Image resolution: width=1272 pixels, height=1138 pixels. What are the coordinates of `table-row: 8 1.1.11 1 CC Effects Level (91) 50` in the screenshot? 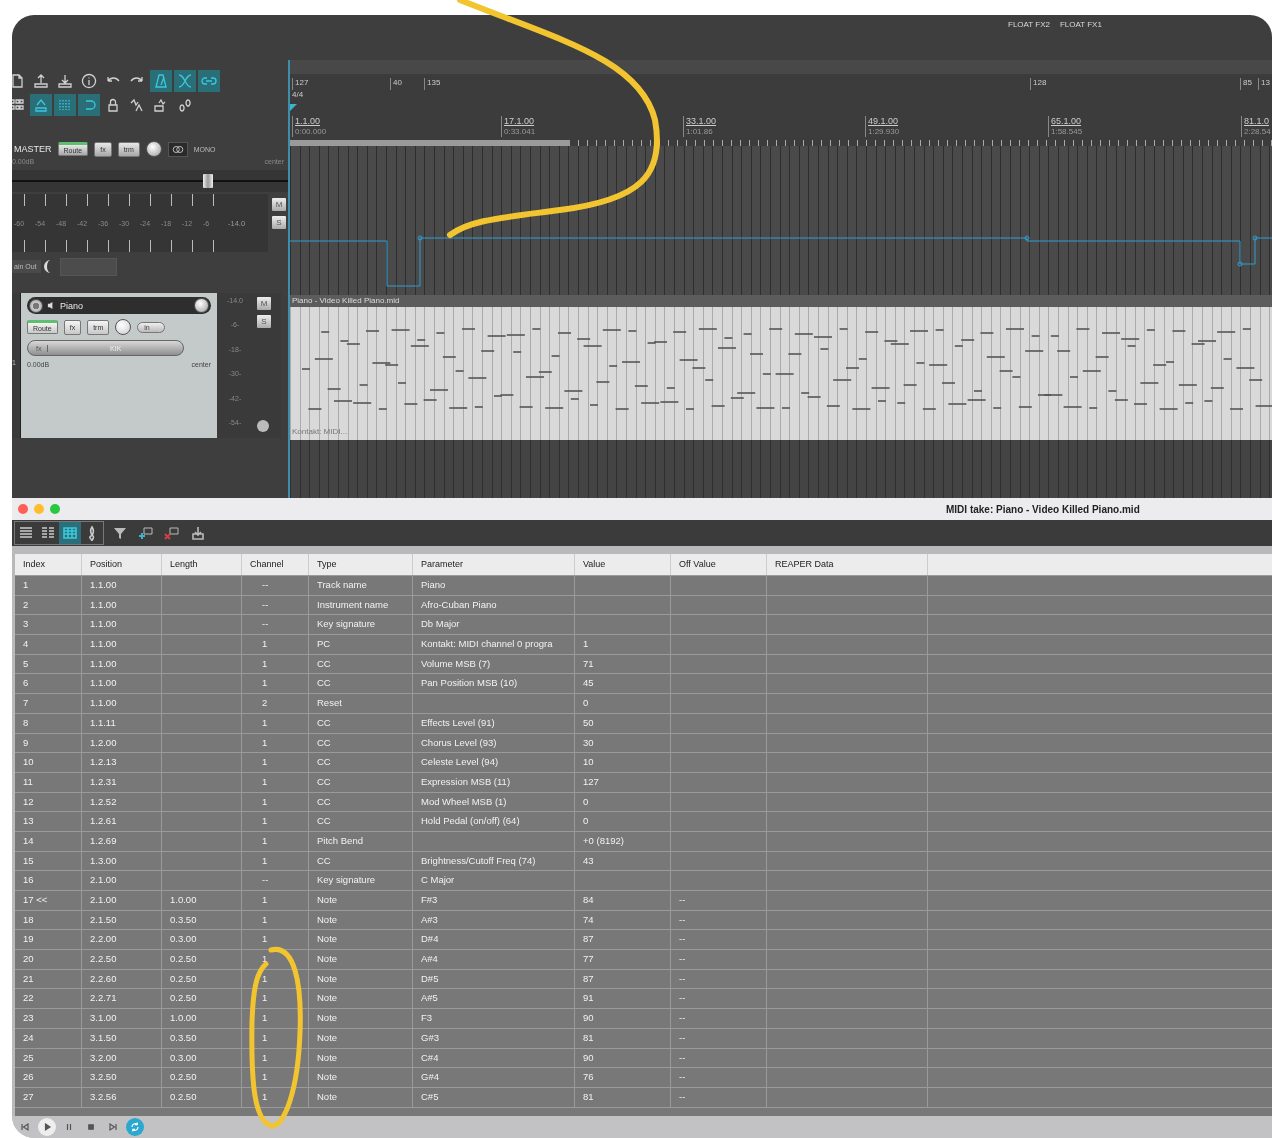 It's located at (643, 723).